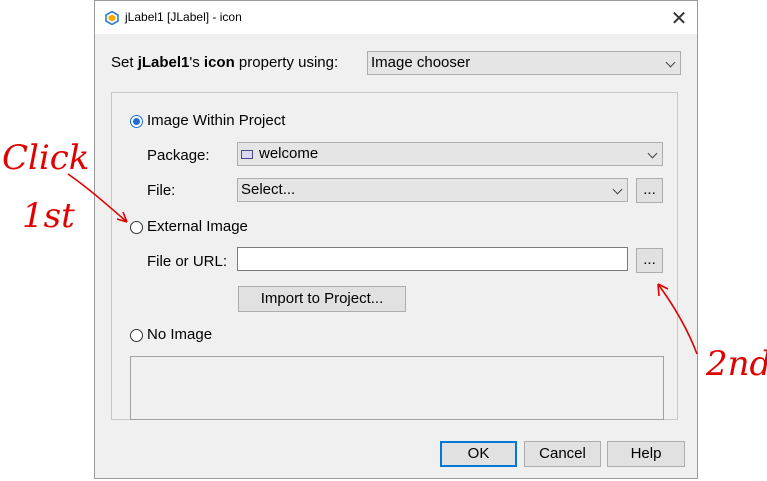 This screenshot has width=767, height=481. What do you see at coordinates (97, 198) in the screenshot?
I see `arrow-to-external-radio` at bounding box center [97, 198].